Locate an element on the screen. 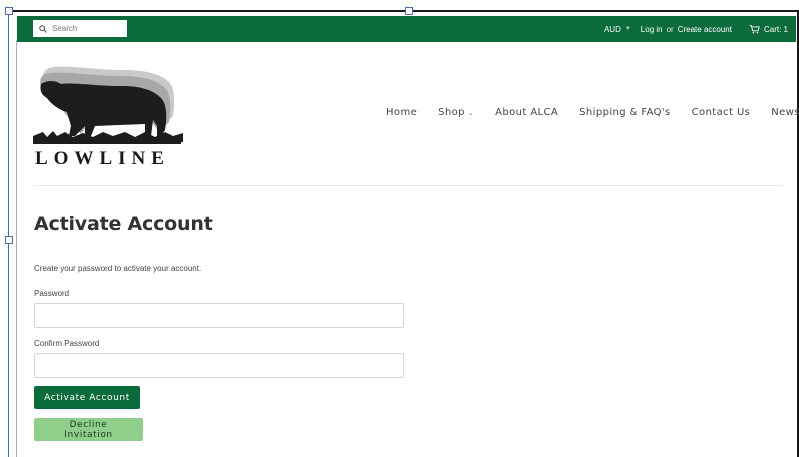 The image size is (799, 457). search-input is located at coordinates (84, 28).